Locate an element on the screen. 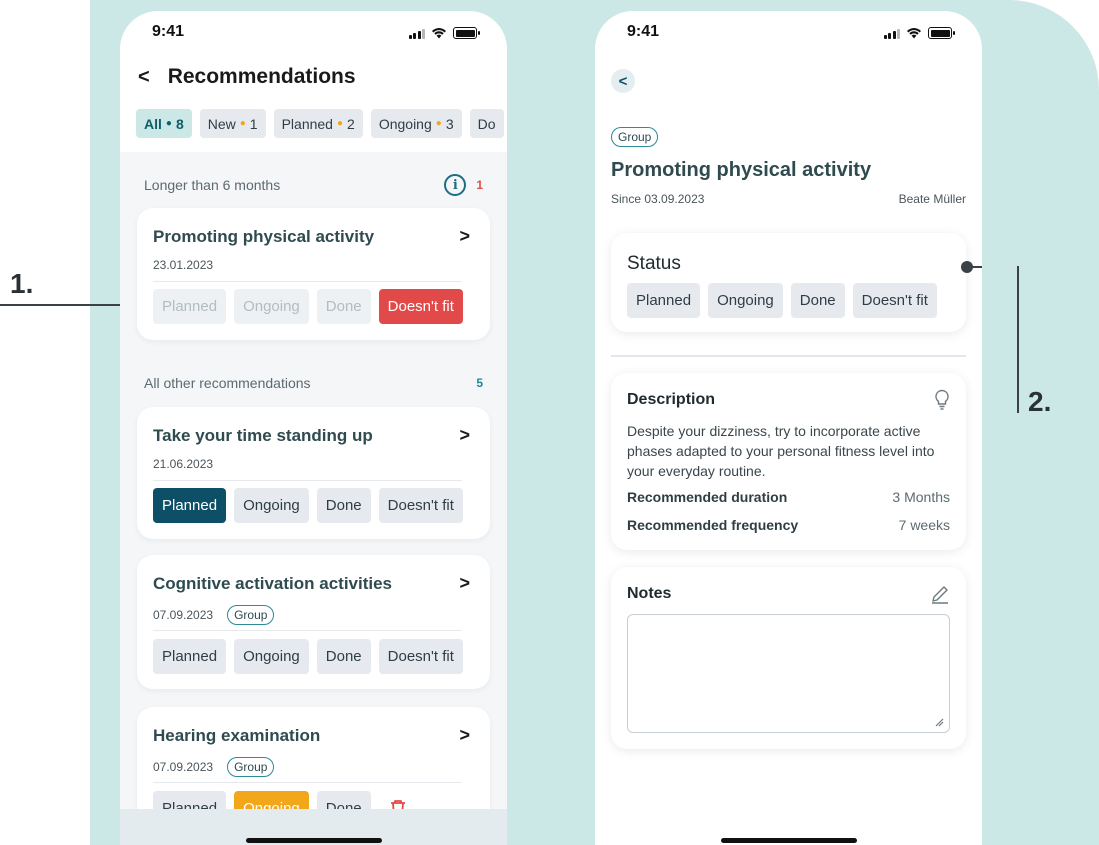 The height and width of the screenshot is (845, 1099). notes-textarea is located at coordinates (788, 673).